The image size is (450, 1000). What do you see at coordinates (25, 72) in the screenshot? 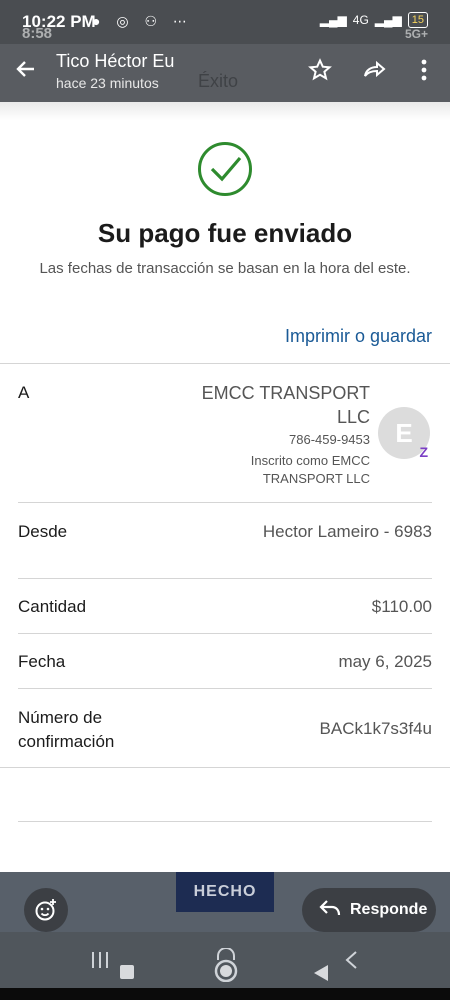
I see `back-arrow-icon` at bounding box center [25, 72].